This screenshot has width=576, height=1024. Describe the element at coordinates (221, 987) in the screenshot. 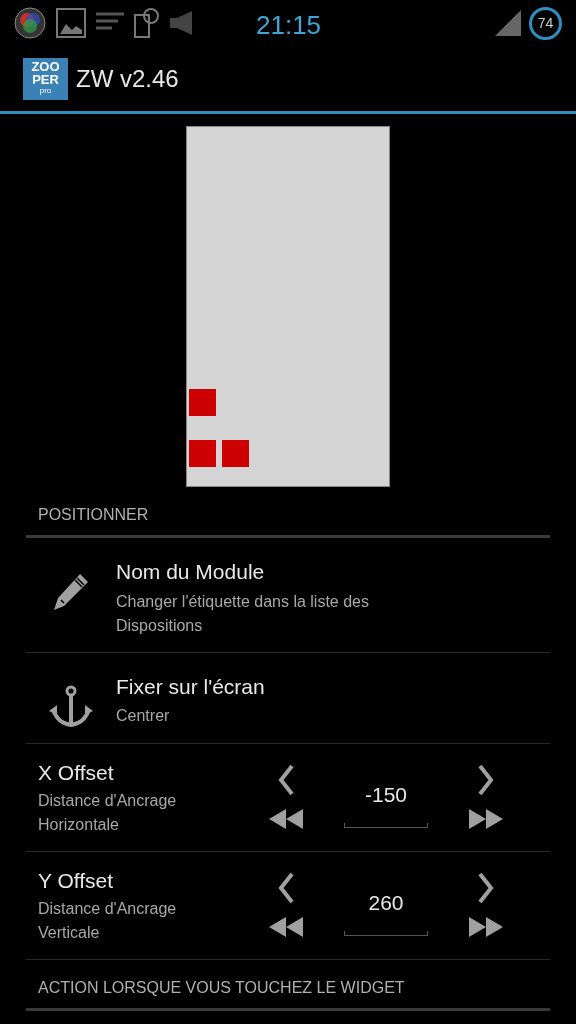

I see `section-header: ACTION LORSQUE VOUS TOUCHEZ LE WIDGET` at that location.